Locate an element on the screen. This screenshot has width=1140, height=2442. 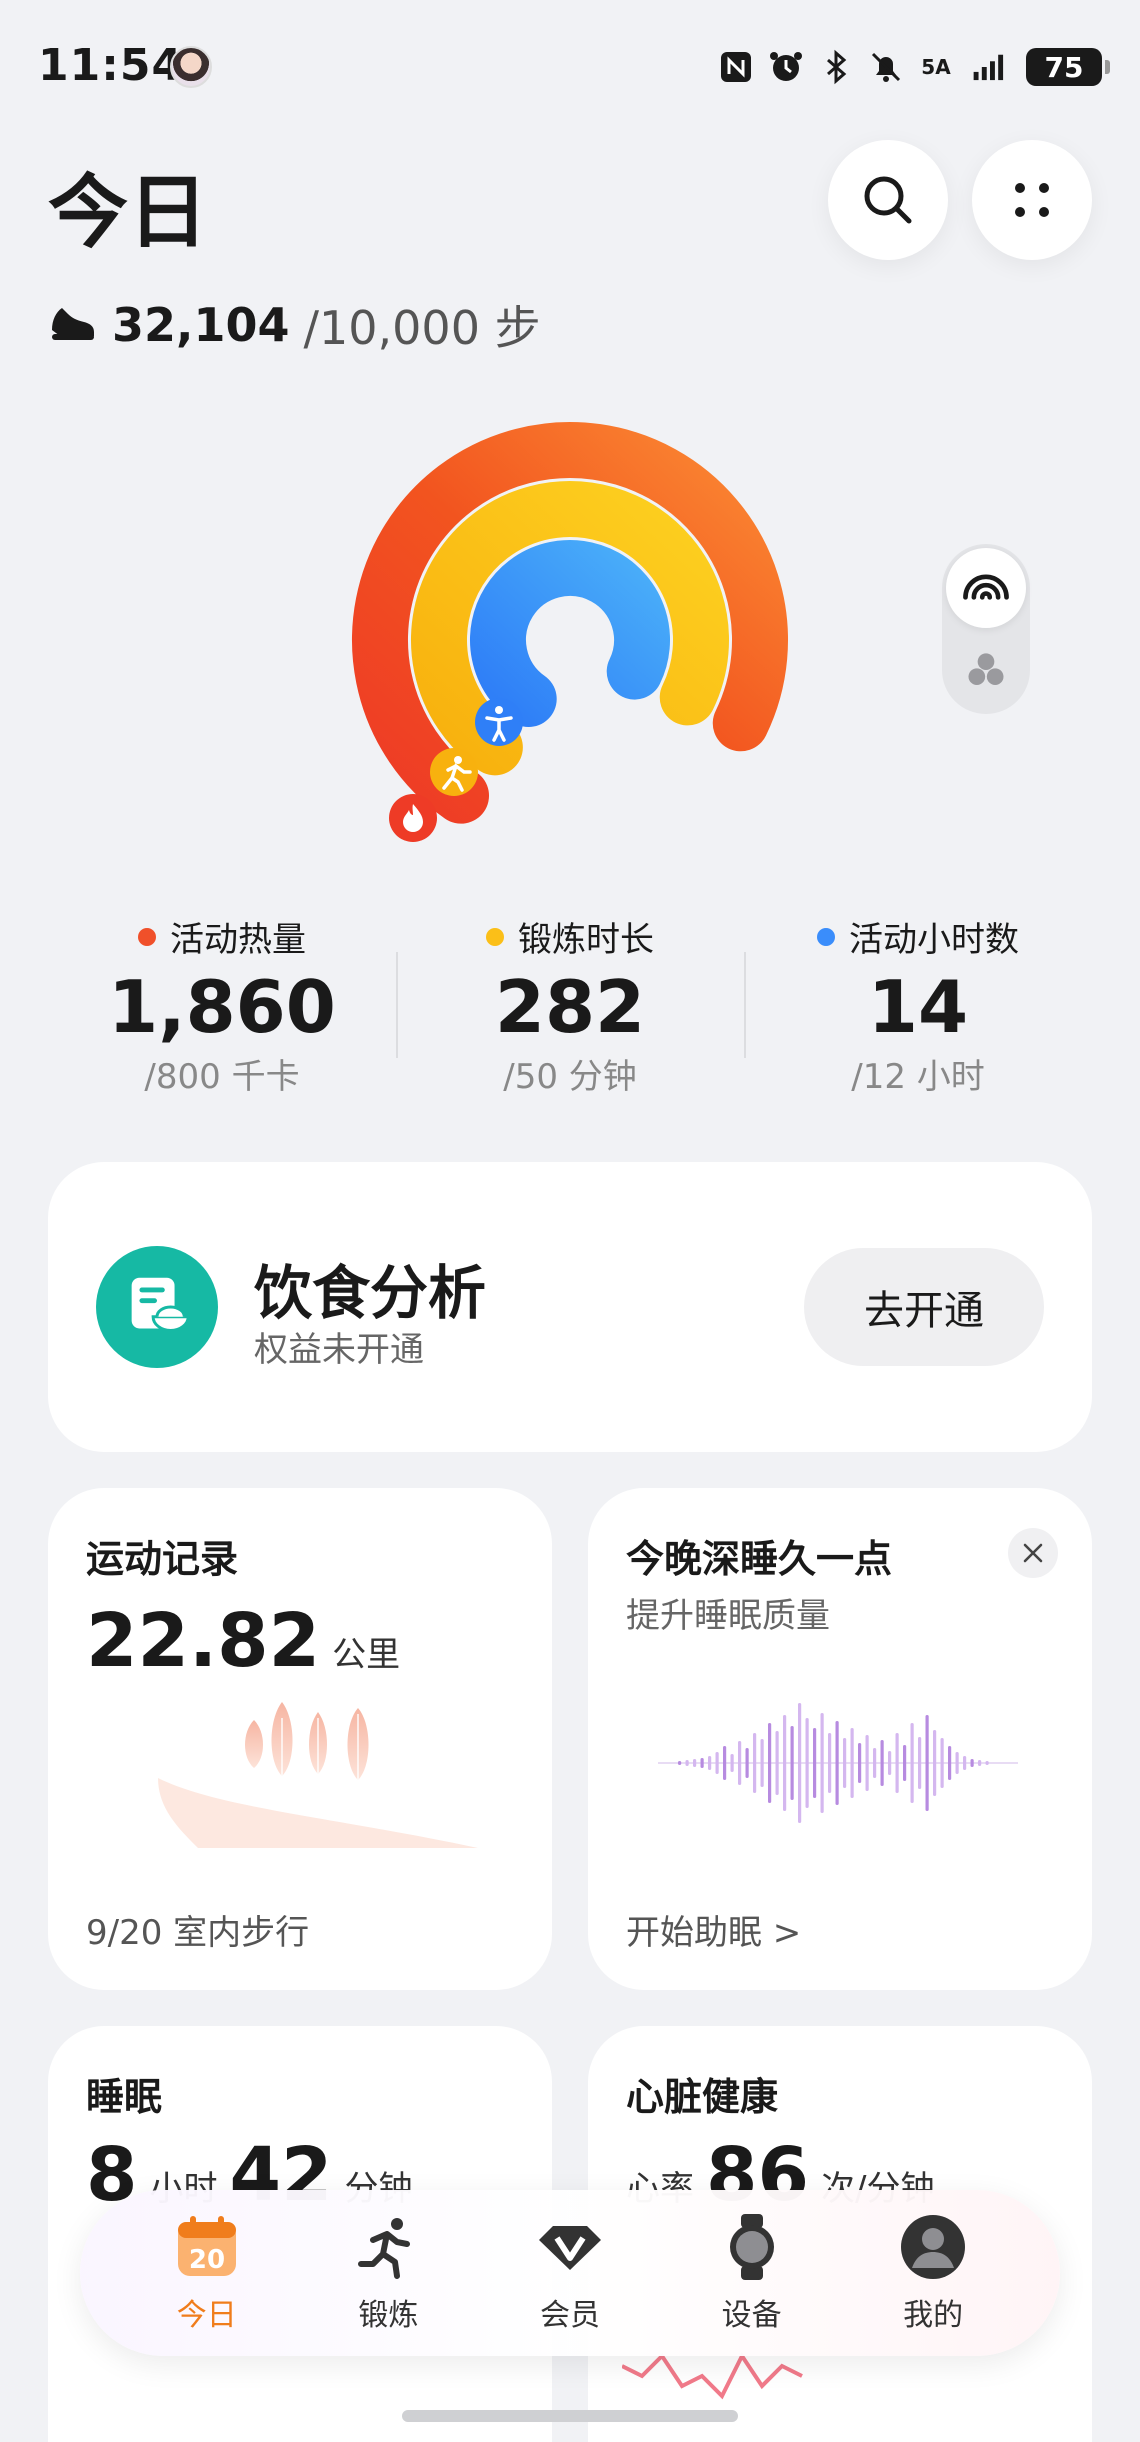
active-hours-dot is located at coordinates (826, 936).